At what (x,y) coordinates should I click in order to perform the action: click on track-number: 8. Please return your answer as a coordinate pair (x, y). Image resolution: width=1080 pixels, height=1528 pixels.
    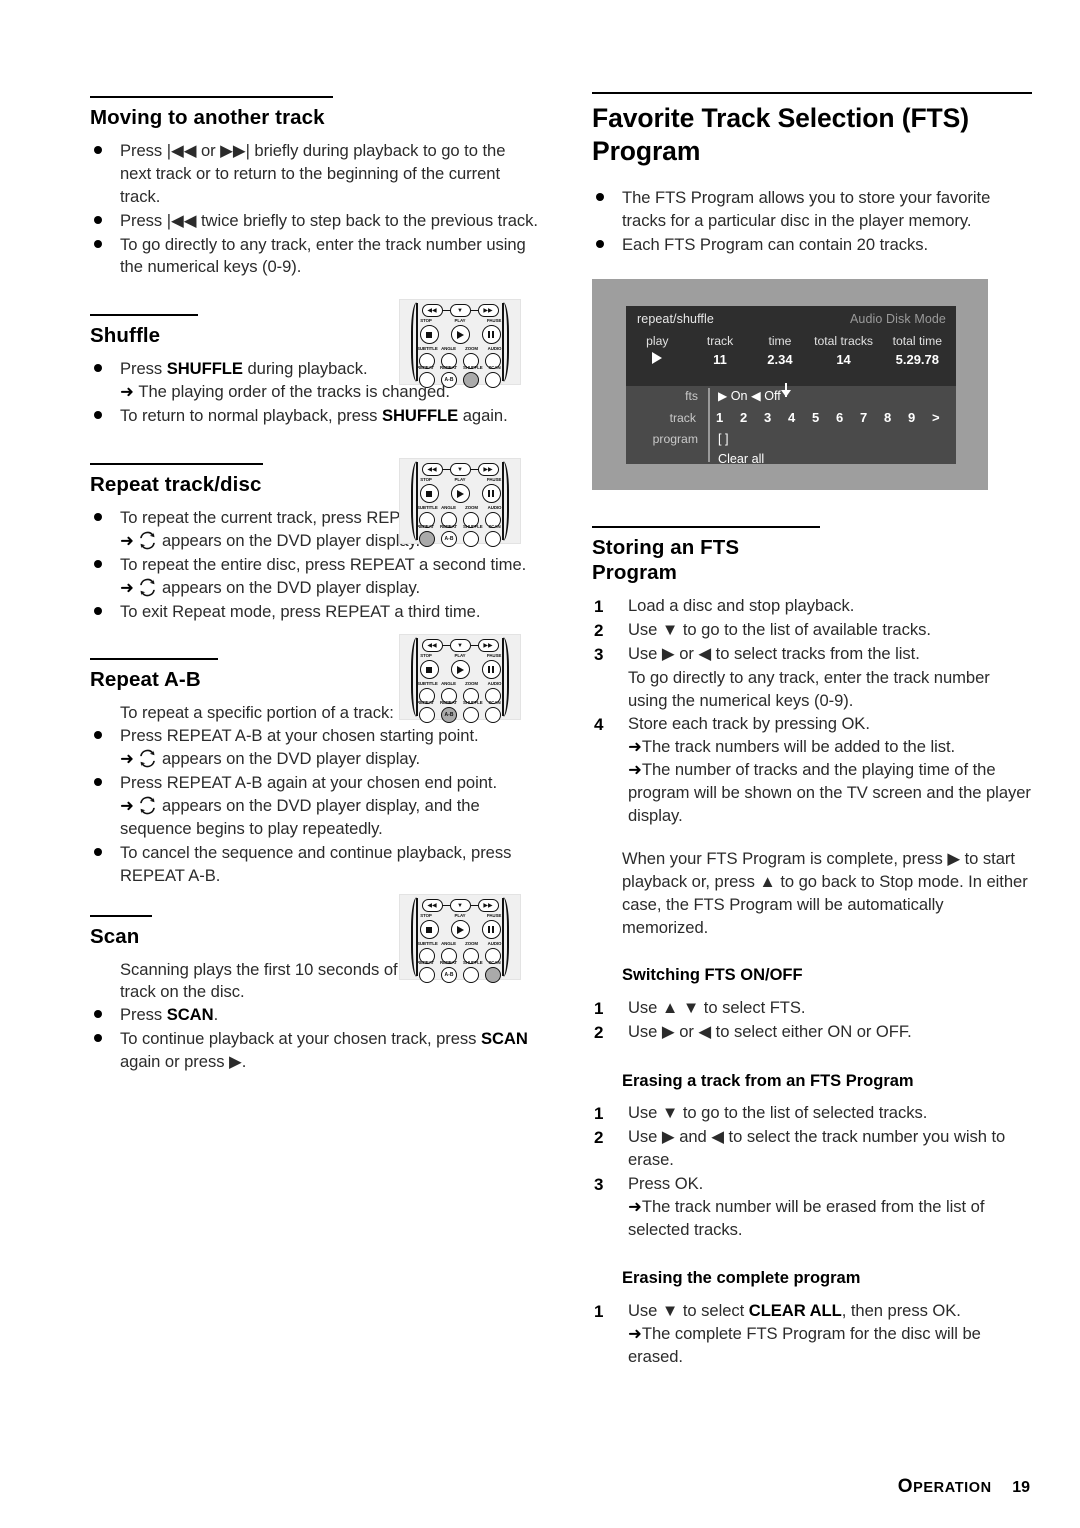
    Looking at the image, I should click on (896, 417).